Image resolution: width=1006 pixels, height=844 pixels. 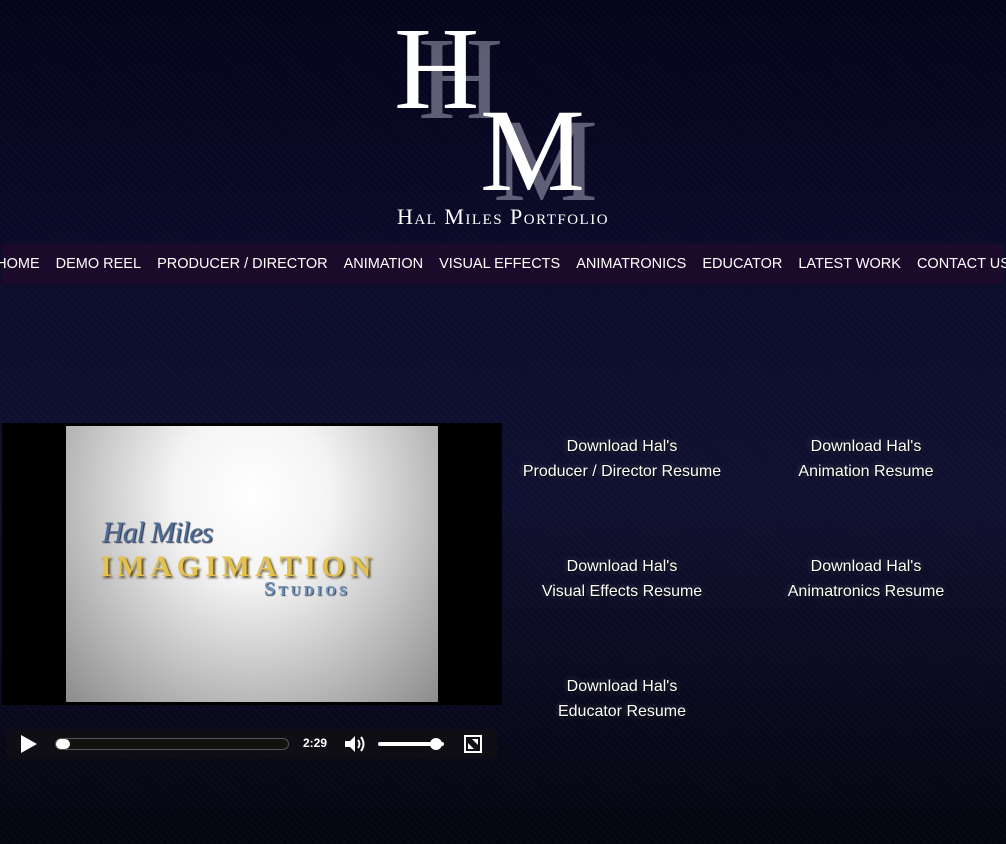 What do you see at coordinates (315, 743) in the screenshot?
I see `video-duration: 2:29` at bounding box center [315, 743].